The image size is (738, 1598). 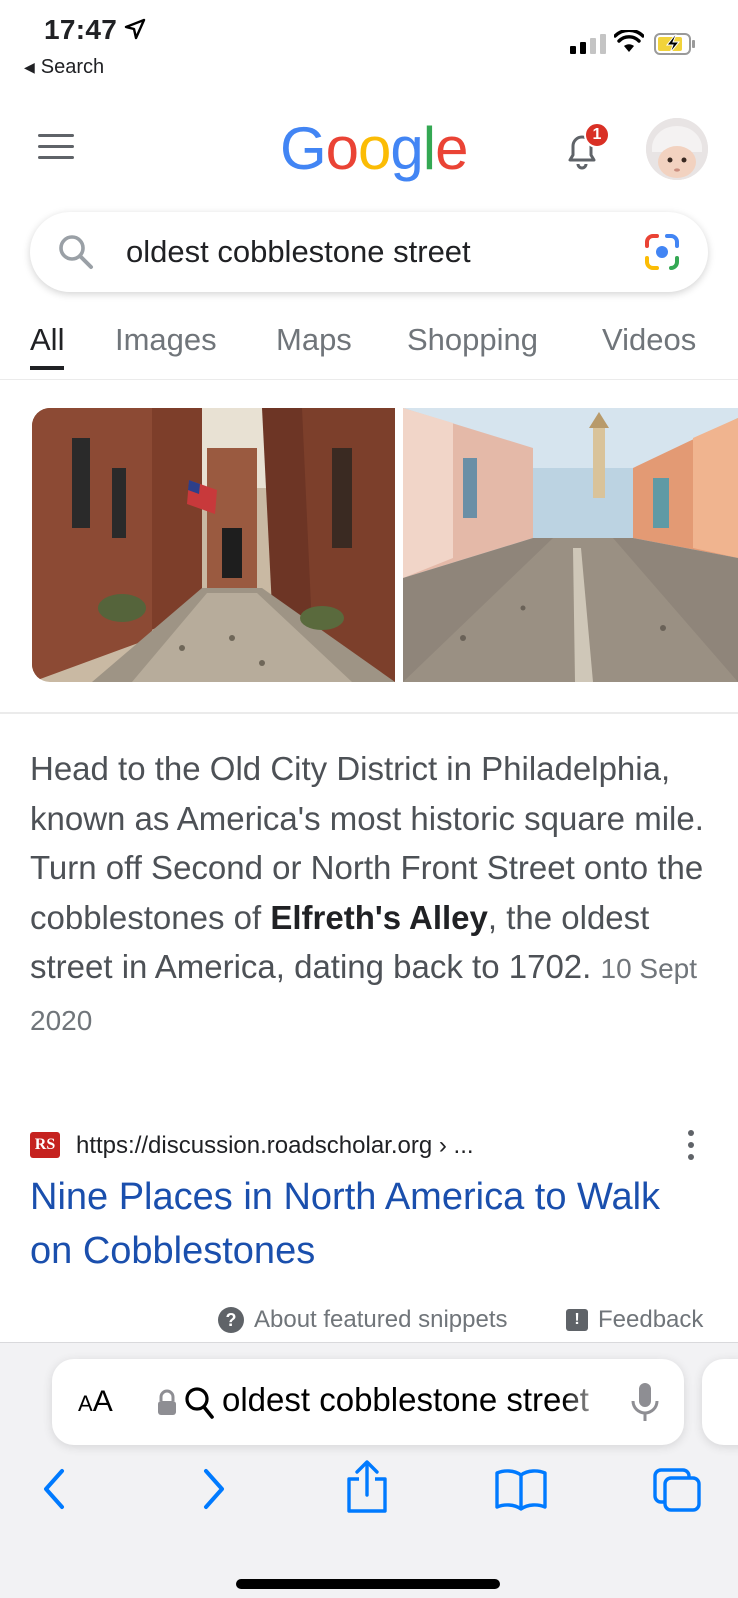 I want to click on about-featured-snippets-link: ? About featured snippets, so click(x=363, y=1320).